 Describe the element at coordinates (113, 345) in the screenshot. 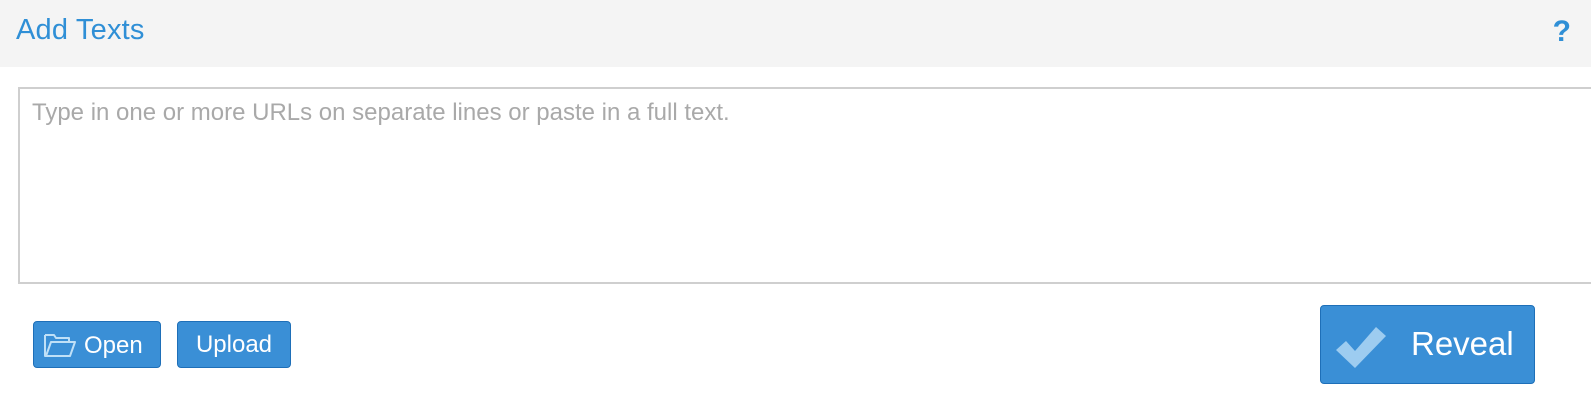

I see `open-button-label: Open` at that location.